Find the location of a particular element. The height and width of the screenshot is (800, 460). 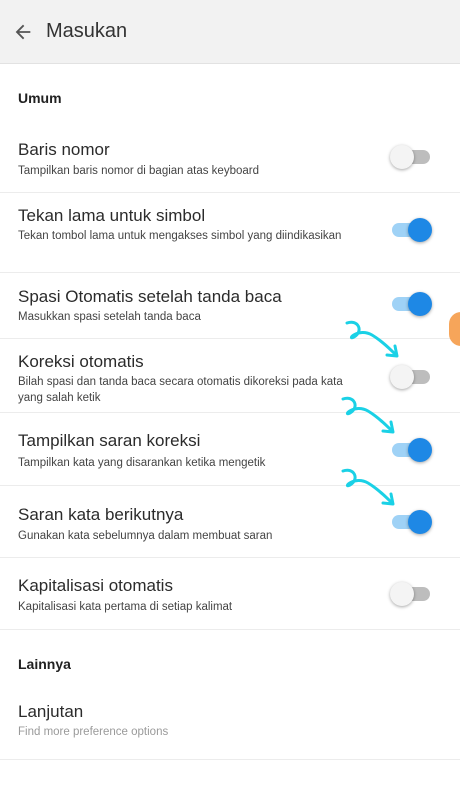

setting-title: Tampilkan saran koreksi is located at coordinates (109, 440).